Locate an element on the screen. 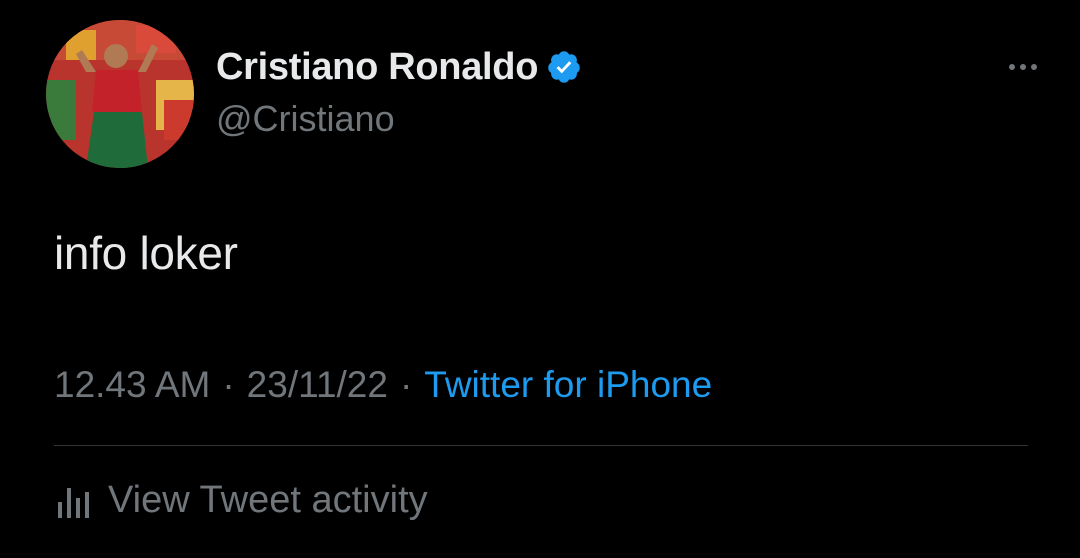 This screenshot has width=1080, height=558. author-row: Cristiano Ronaldo is located at coordinates (399, 67).